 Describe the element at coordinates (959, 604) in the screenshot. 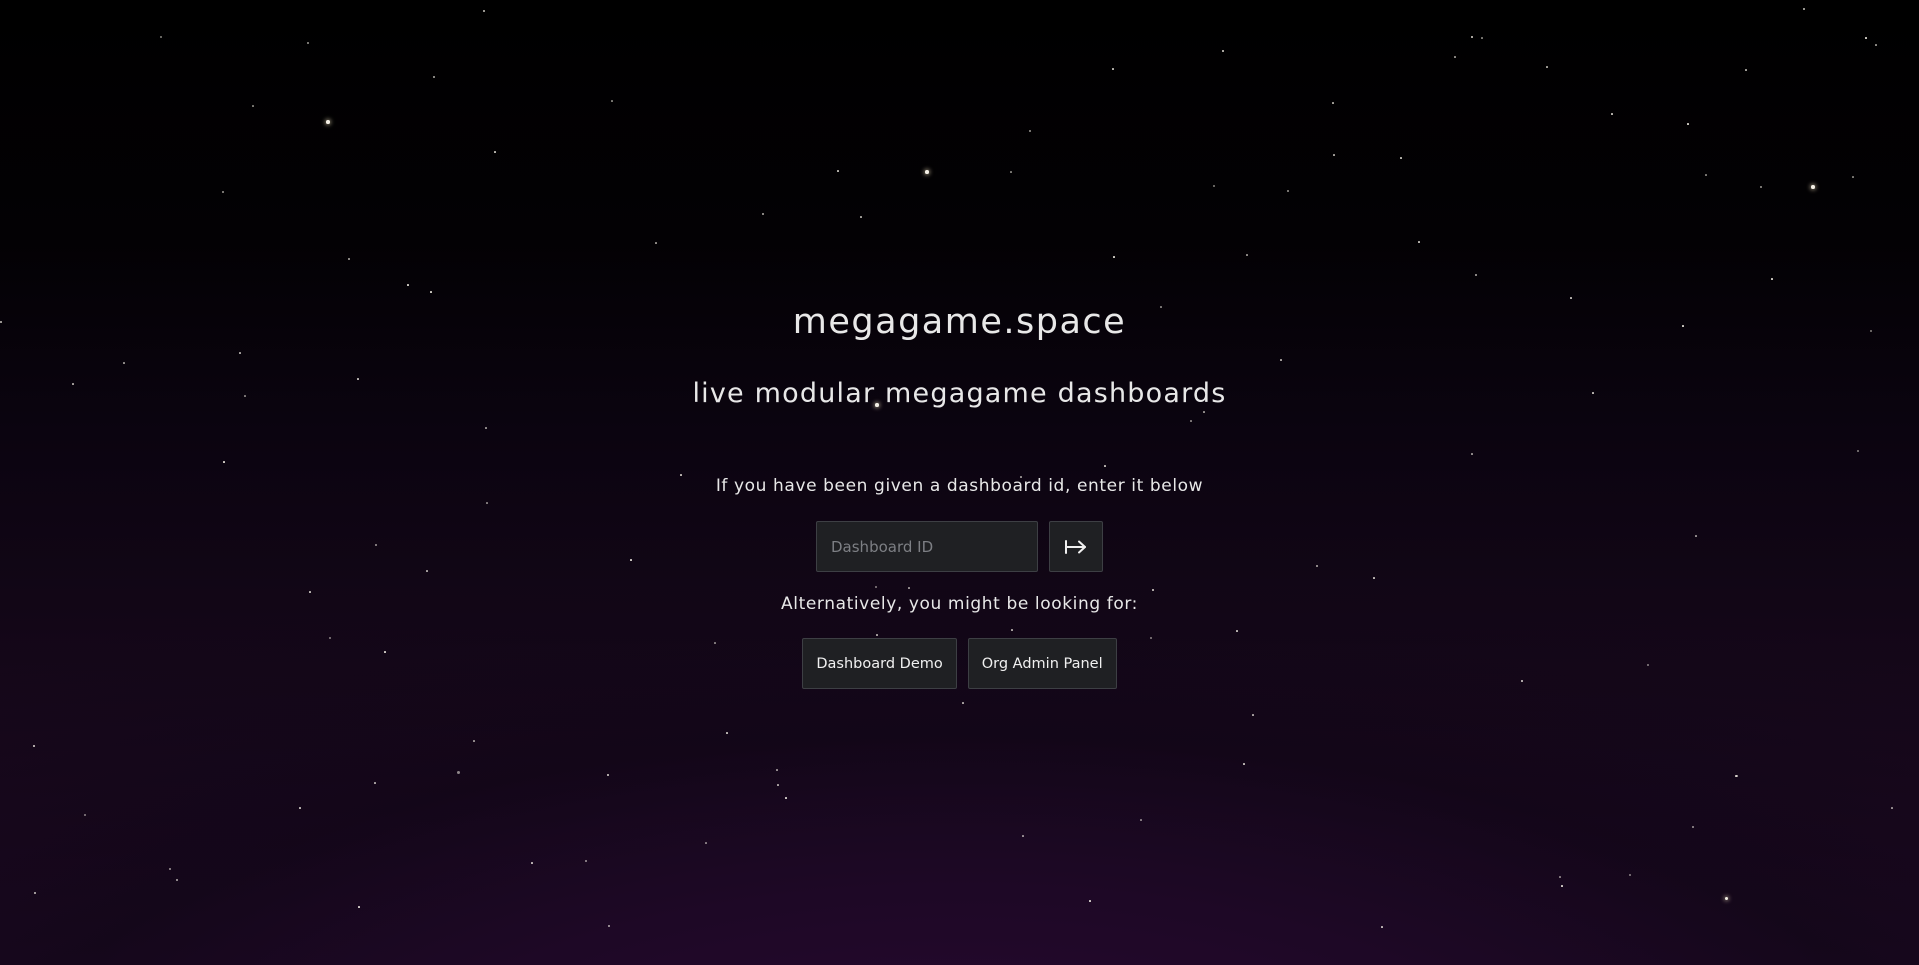

I see `alternatives-text: Alternatively, you might be looking for:` at that location.